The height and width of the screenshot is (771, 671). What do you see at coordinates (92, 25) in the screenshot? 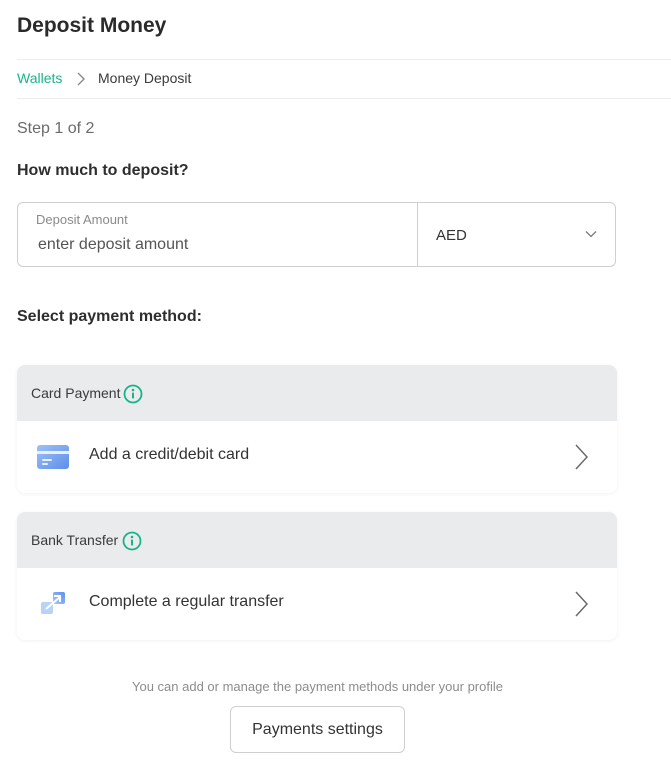
I see `page-title: Deposit Money` at bounding box center [92, 25].